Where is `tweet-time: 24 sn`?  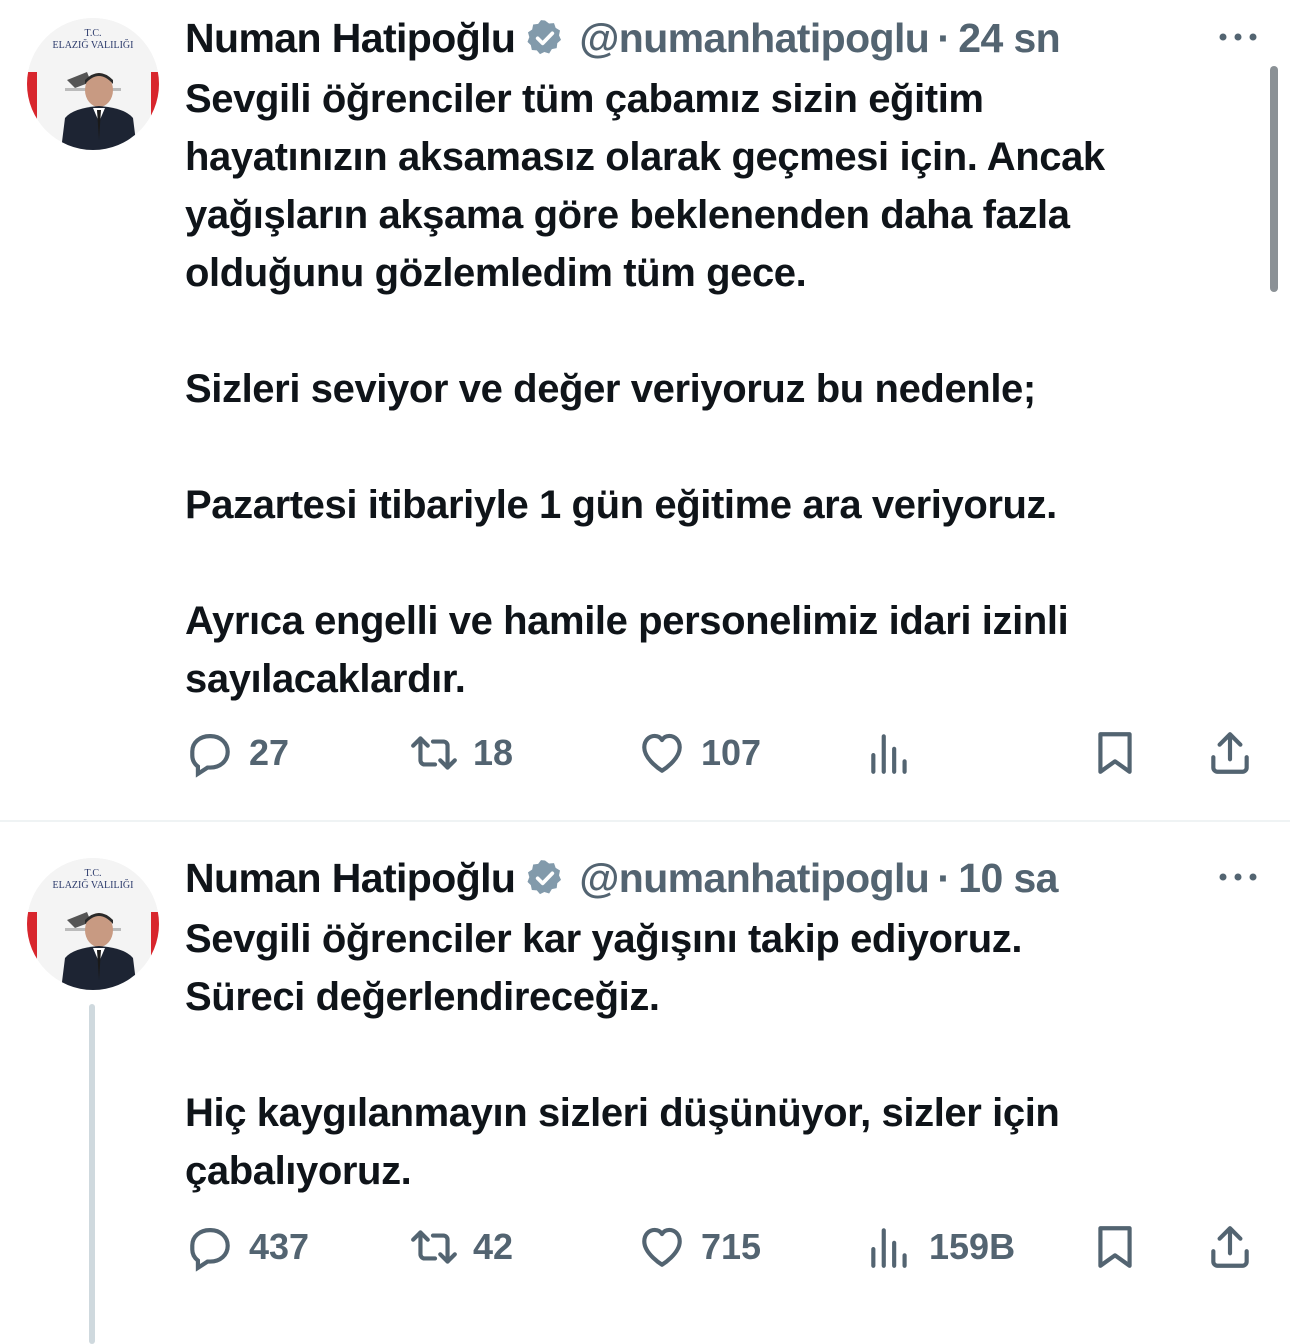 tweet-time: 24 sn is located at coordinates (1009, 38).